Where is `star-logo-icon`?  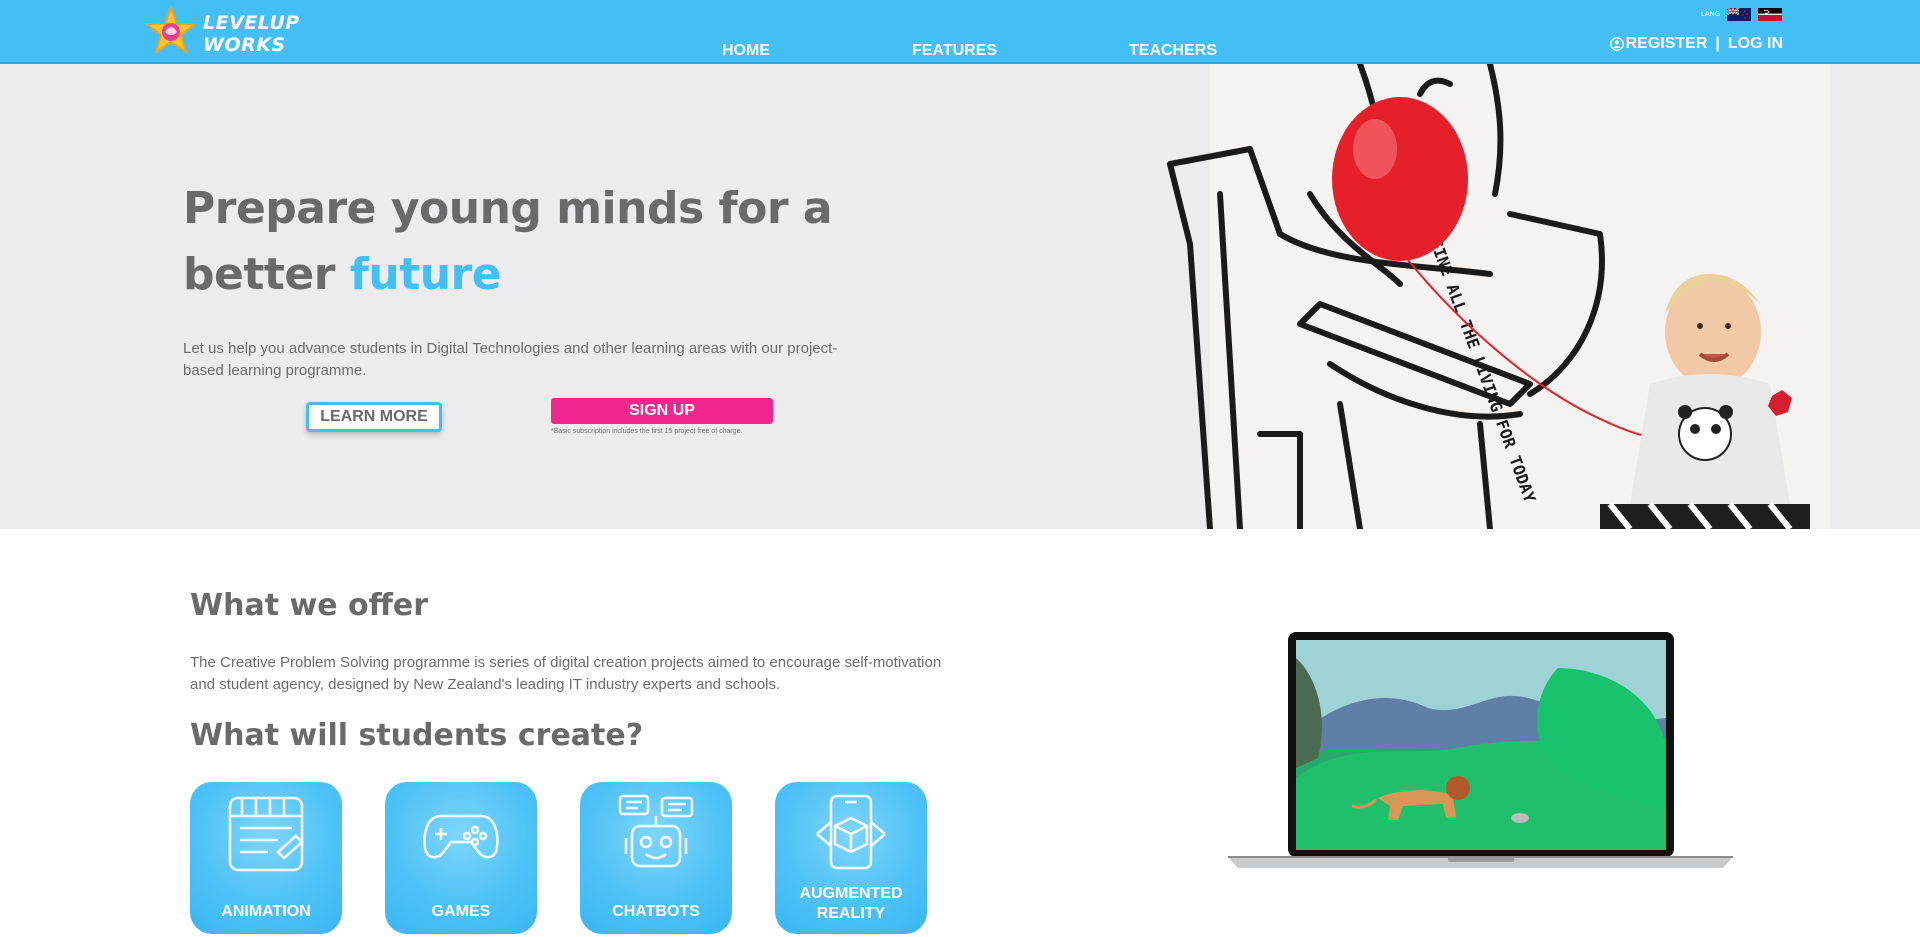 star-logo-icon is located at coordinates (171, 30).